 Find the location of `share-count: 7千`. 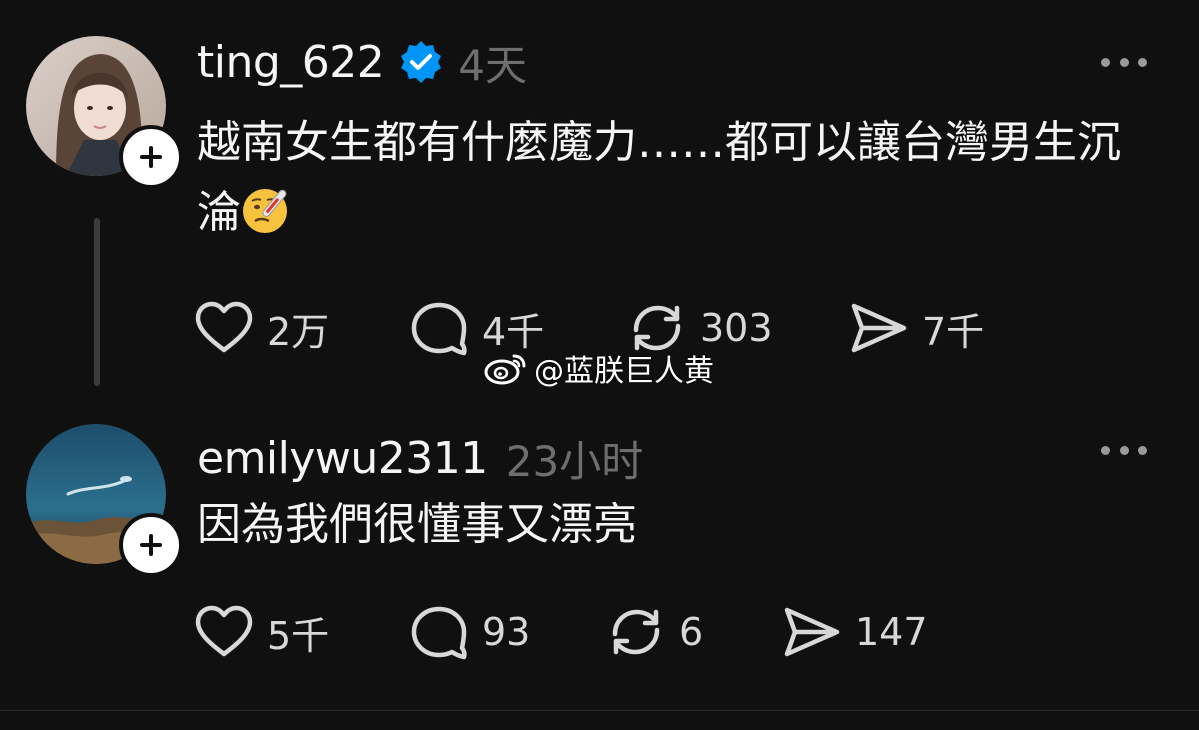

share-count: 7千 is located at coordinates (953, 331).